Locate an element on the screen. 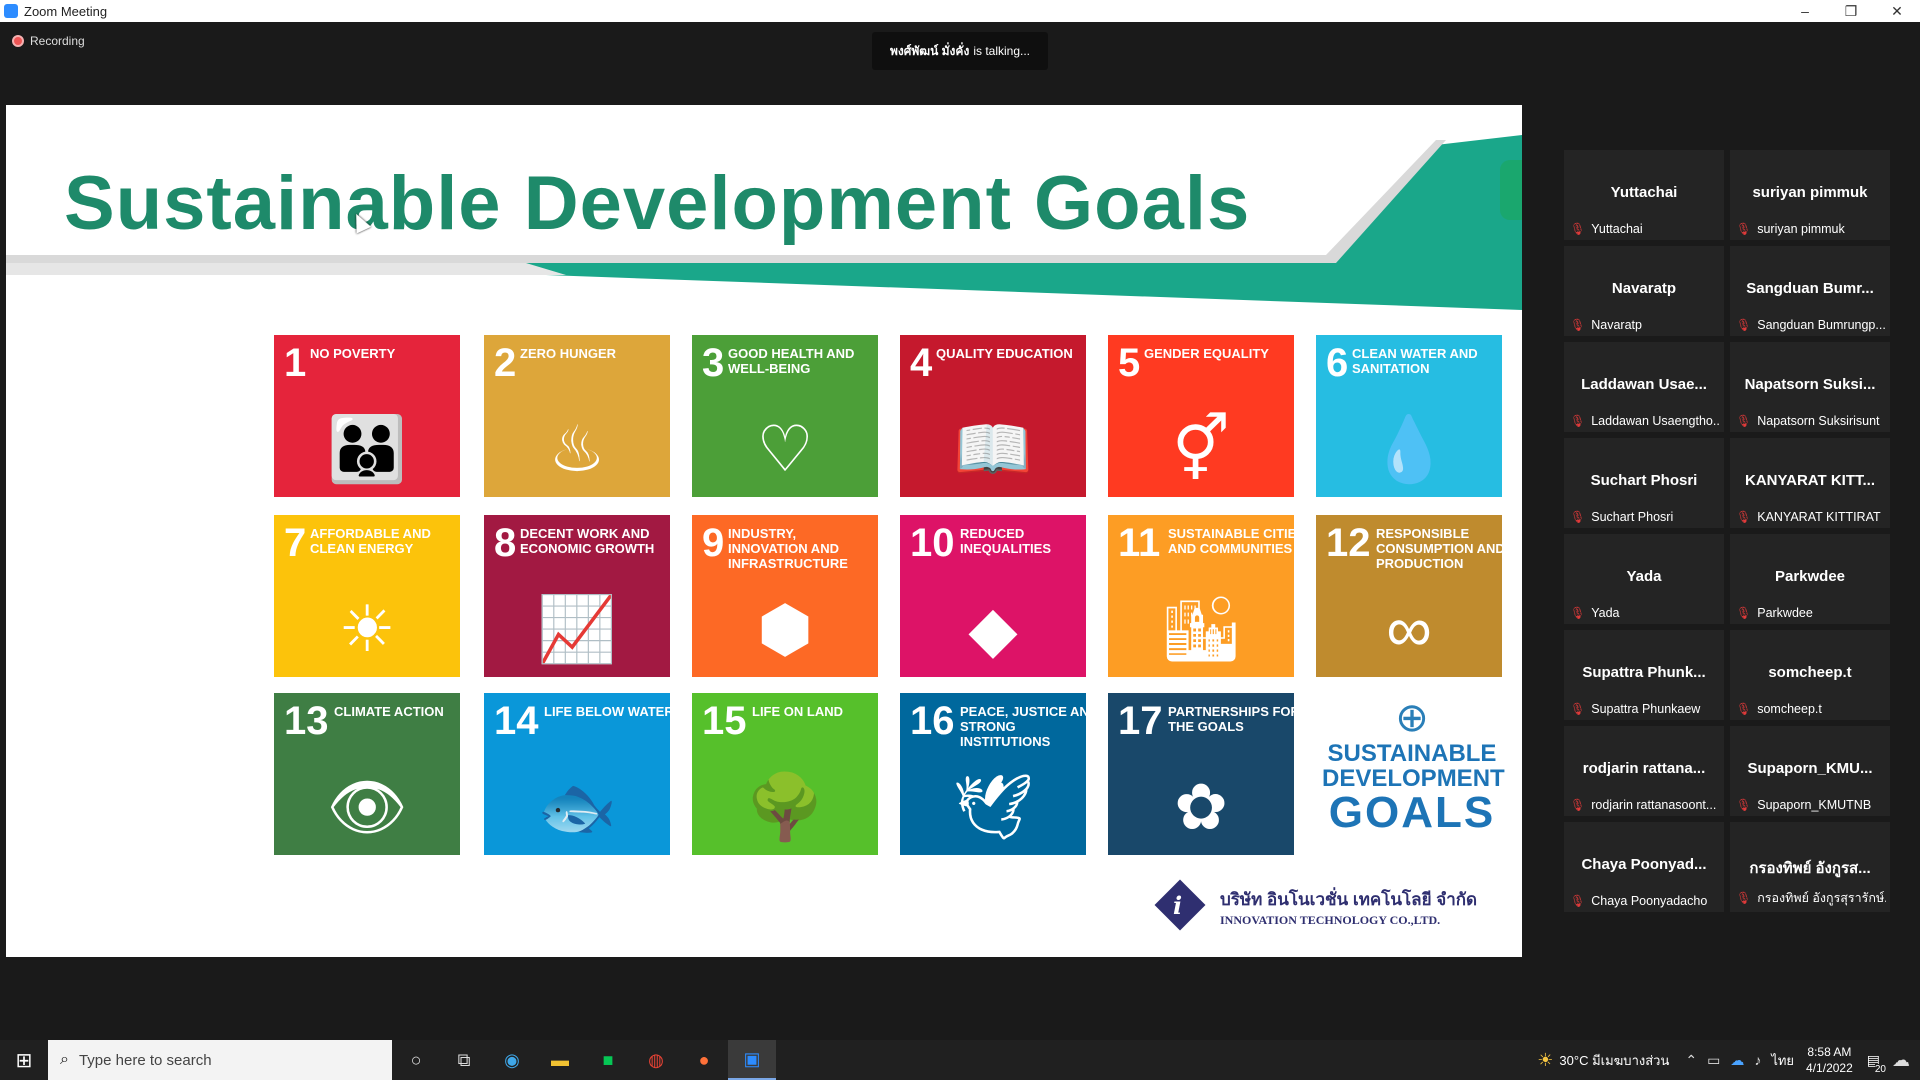 The image size is (1920, 1080). sdg-tile-icon: 👪 is located at coordinates (367, 449).